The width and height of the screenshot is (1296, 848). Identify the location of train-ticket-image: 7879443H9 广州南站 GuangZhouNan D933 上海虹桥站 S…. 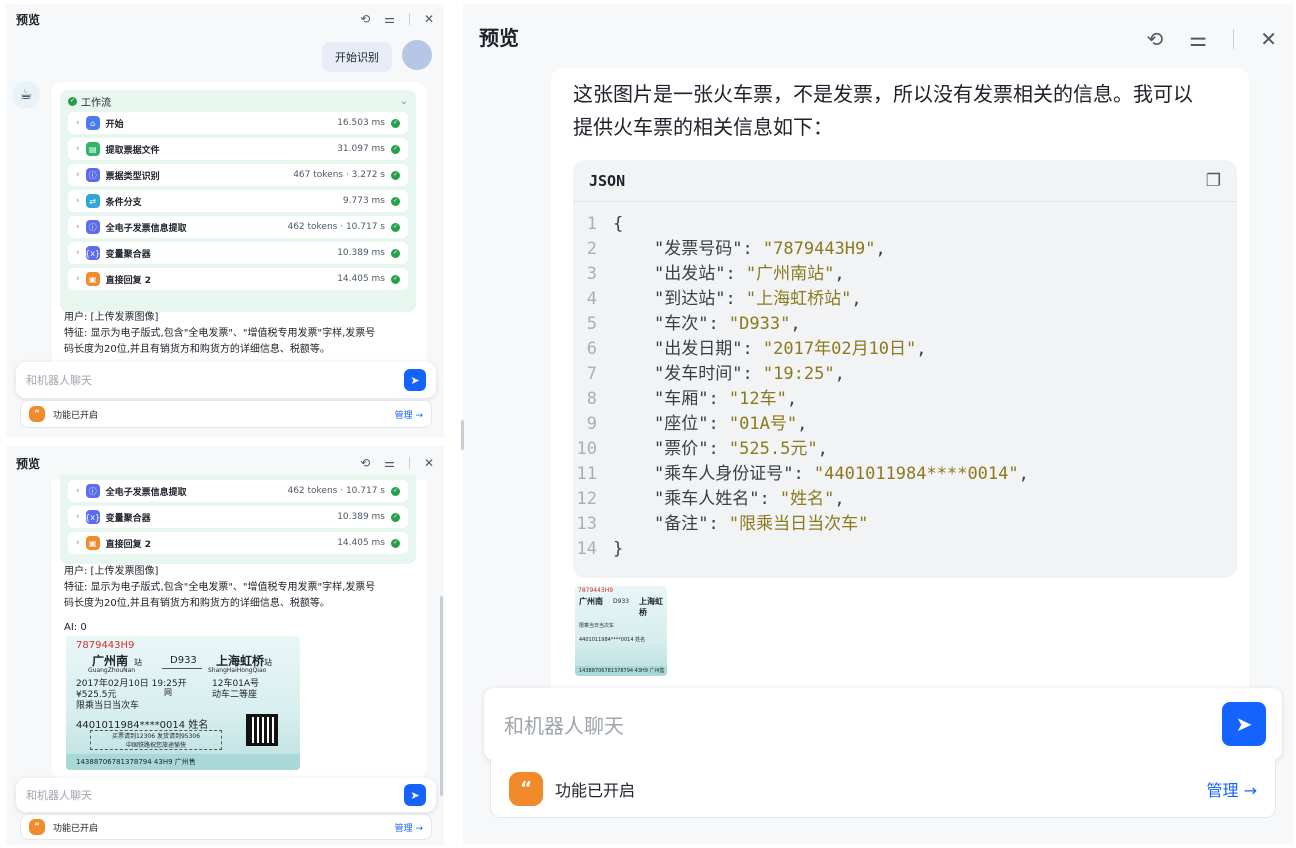
(183, 703).